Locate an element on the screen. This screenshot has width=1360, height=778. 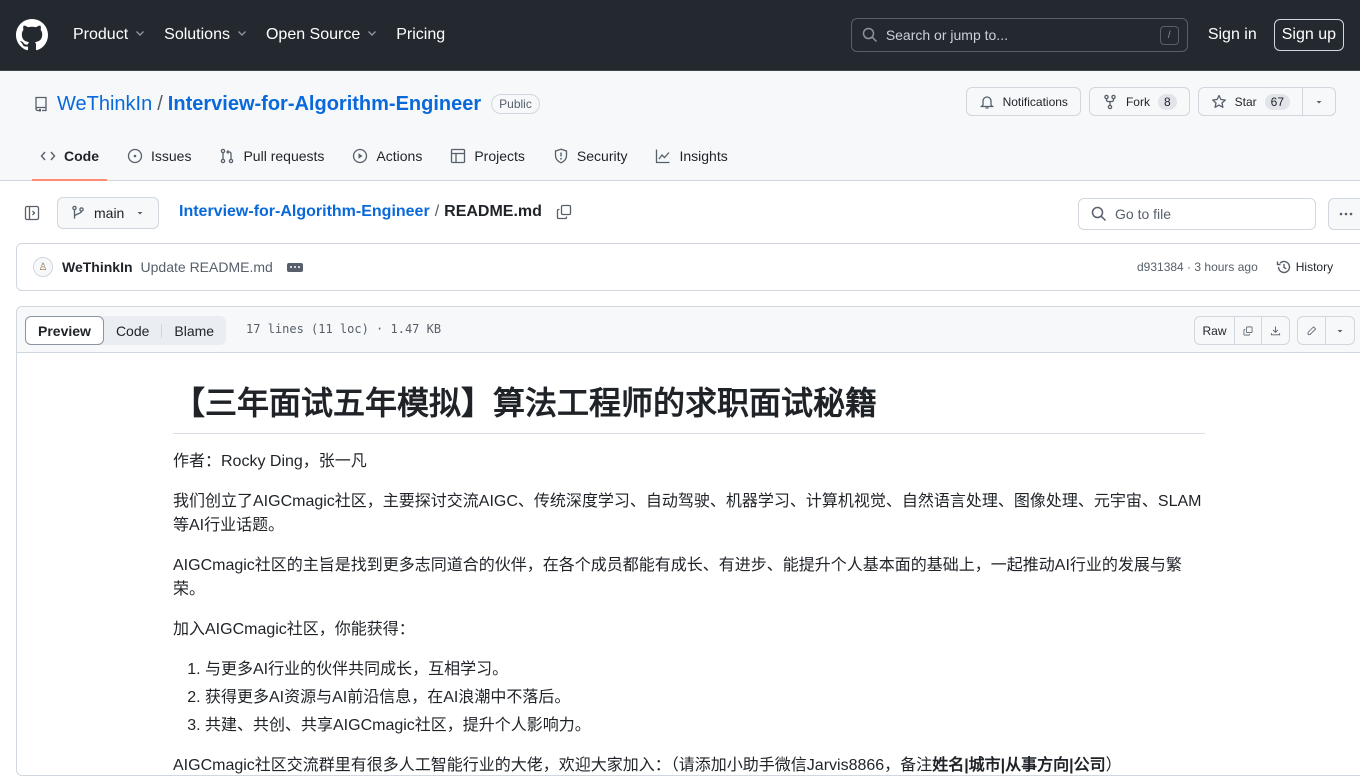
github-logo-icon is located at coordinates (32, 35).